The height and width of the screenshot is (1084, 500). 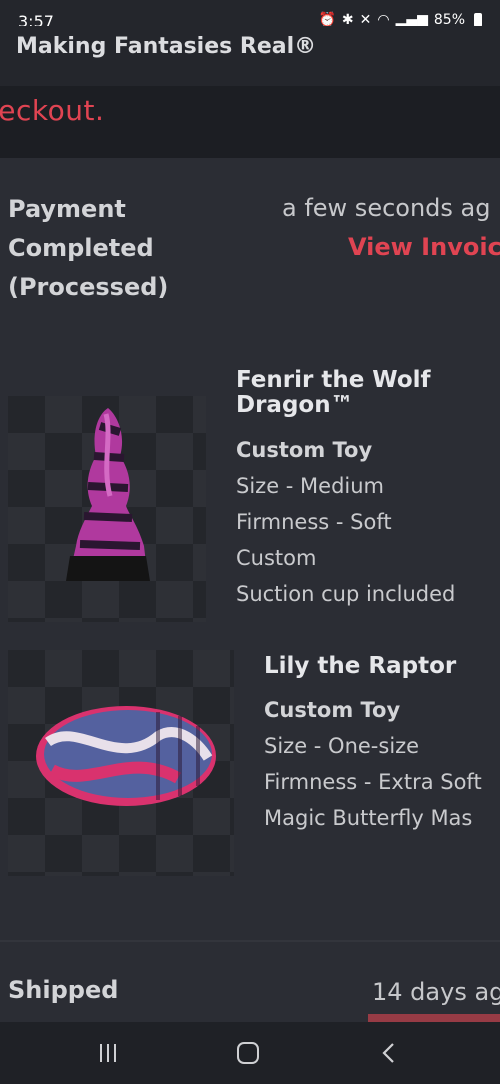 What do you see at coordinates (386, 208) in the screenshot?
I see `event-timestamp: a few seconds ag` at bounding box center [386, 208].